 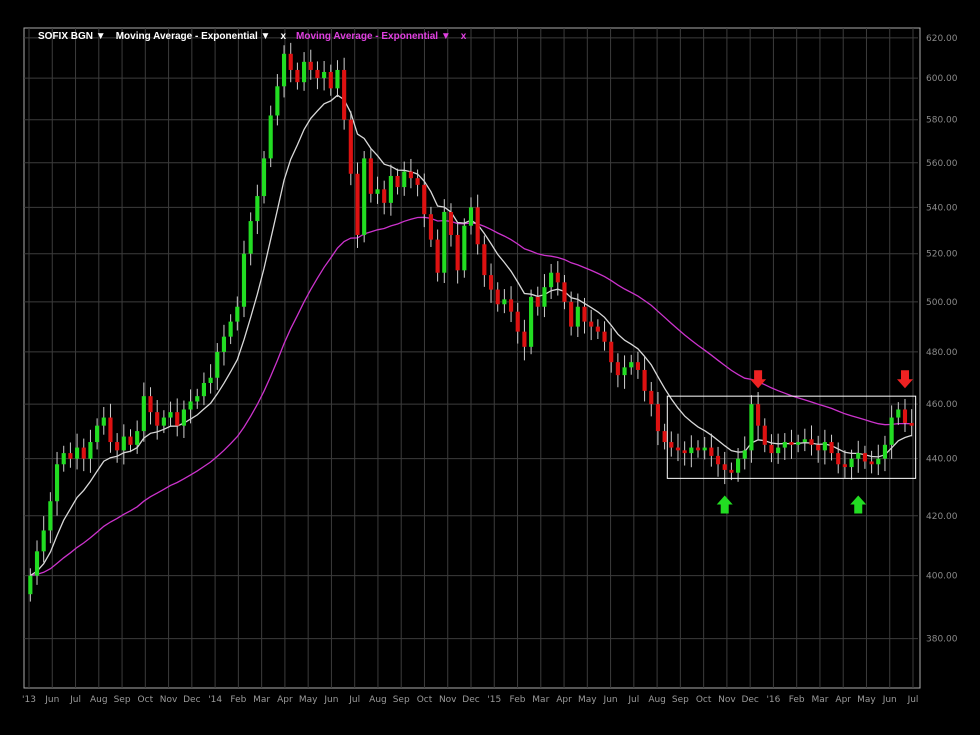 I want to click on y-tick-label: 420.00, so click(x=942, y=517).